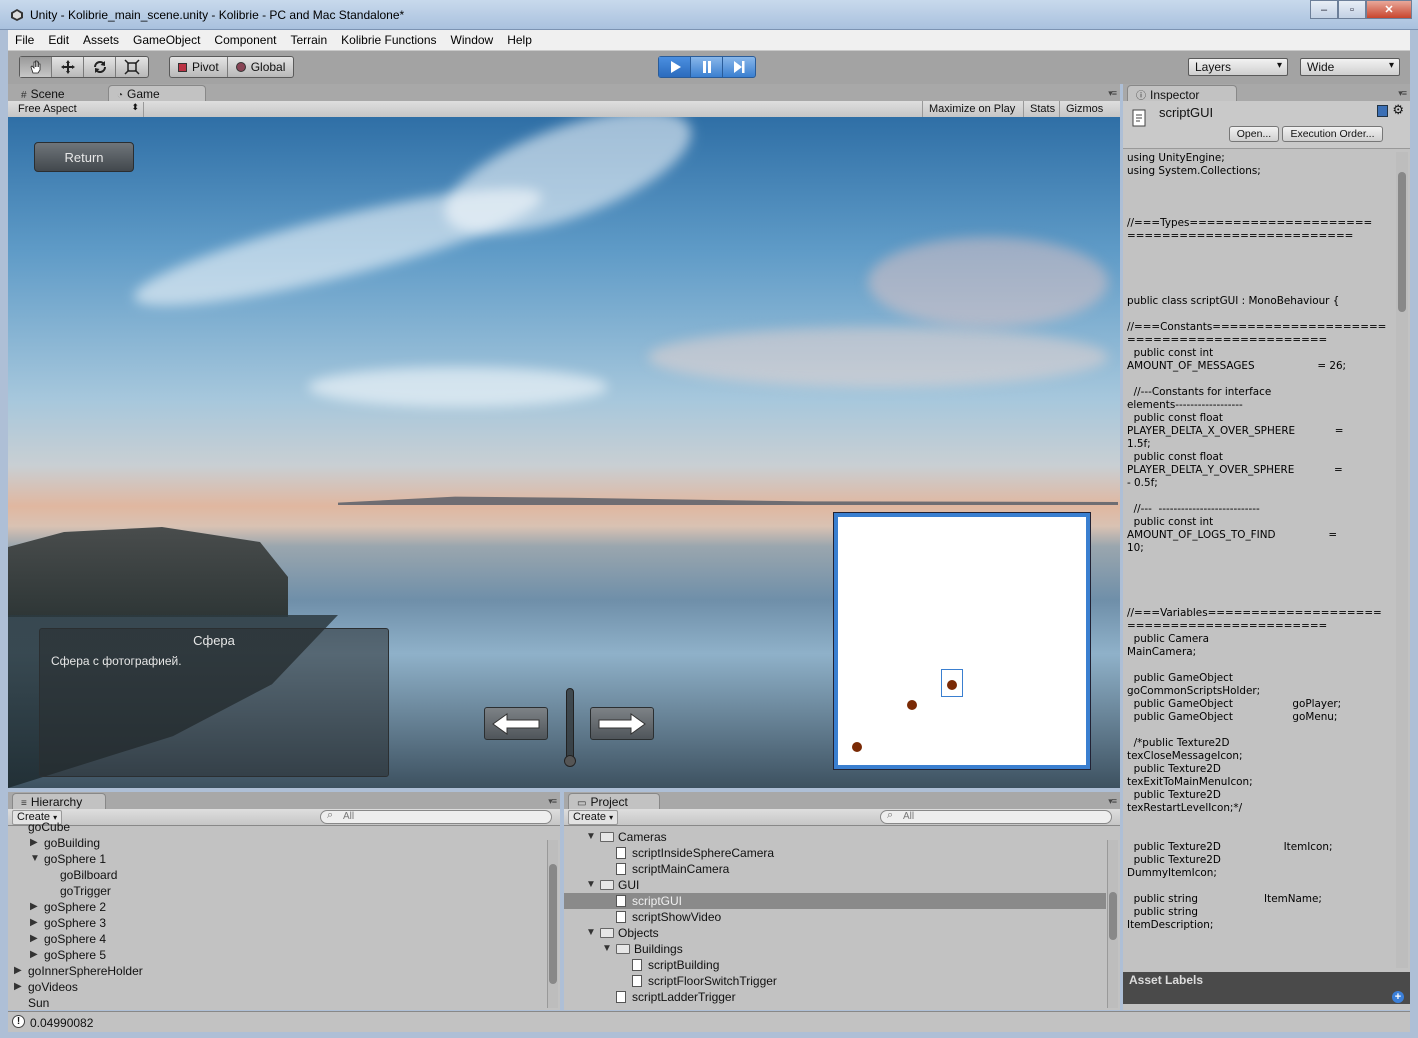 The image size is (1418, 1038). Describe the element at coordinates (84, 157) in the screenshot. I see `return-button: Return` at that location.